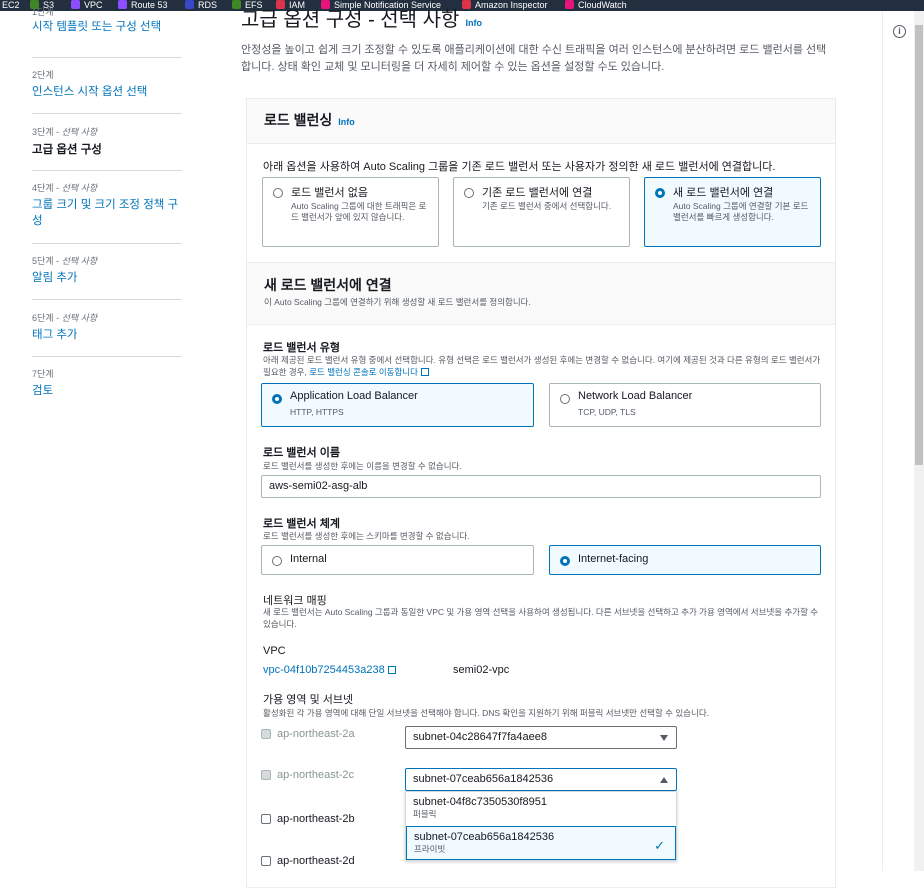 The height and width of the screenshot is (888, 924). Describe the element at coordinates (107, 27) in the screenshot. I see `step-link: 시작 템플릿 또는 구성 선택` at that location.